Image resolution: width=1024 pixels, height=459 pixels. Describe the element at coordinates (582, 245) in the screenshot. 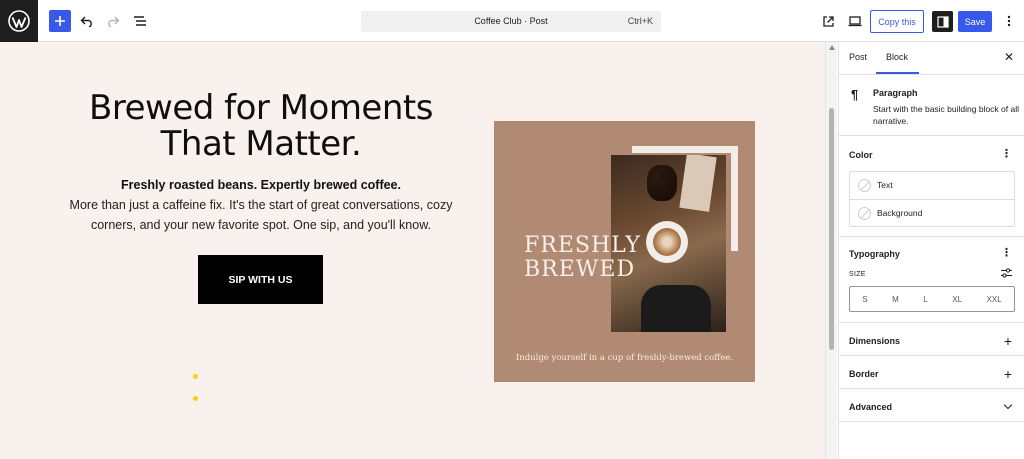

I see `promo-title-line: FRESHLY` at that location.